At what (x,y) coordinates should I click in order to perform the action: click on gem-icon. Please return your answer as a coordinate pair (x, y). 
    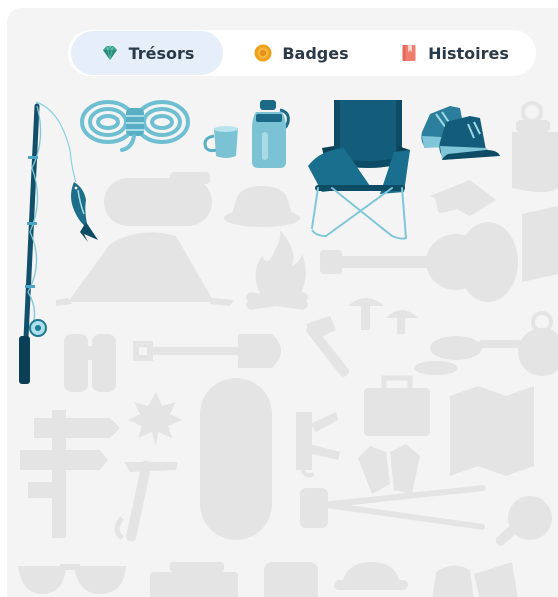
    Looking at the image, I should click on (110, 53).